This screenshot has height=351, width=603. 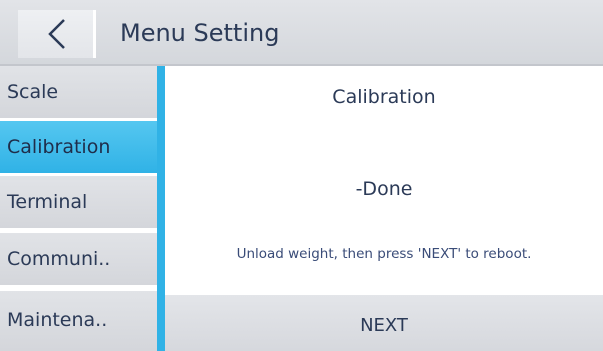 What do you see at coordinates (78, 321) in the screenshot?
I see `sidebar-item-maintenance: Maintena..` at bounding box center [78, 321].